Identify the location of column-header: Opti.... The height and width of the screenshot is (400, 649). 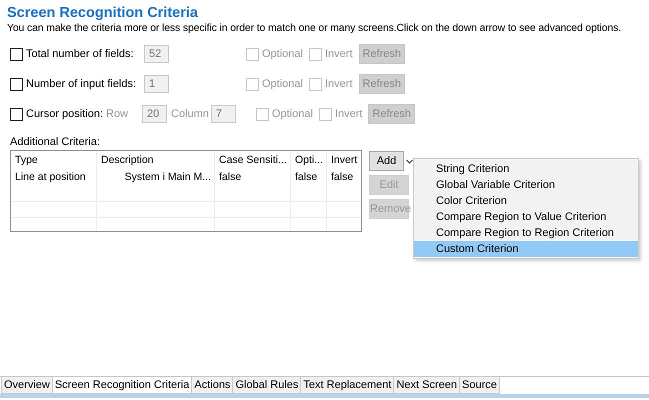
(309, 160).